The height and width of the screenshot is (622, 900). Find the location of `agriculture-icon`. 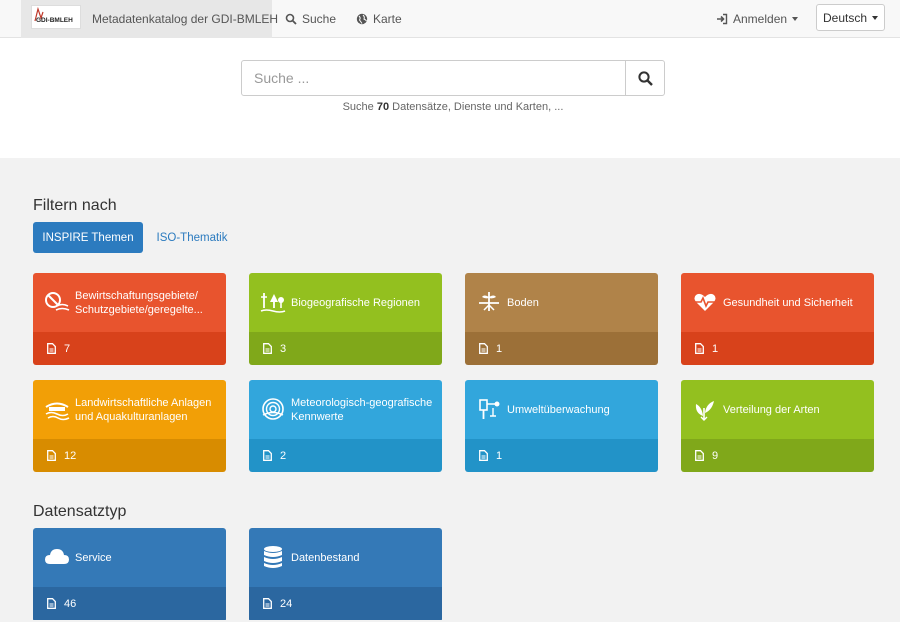

agriculture-icon is located at coordinates (57, 411).